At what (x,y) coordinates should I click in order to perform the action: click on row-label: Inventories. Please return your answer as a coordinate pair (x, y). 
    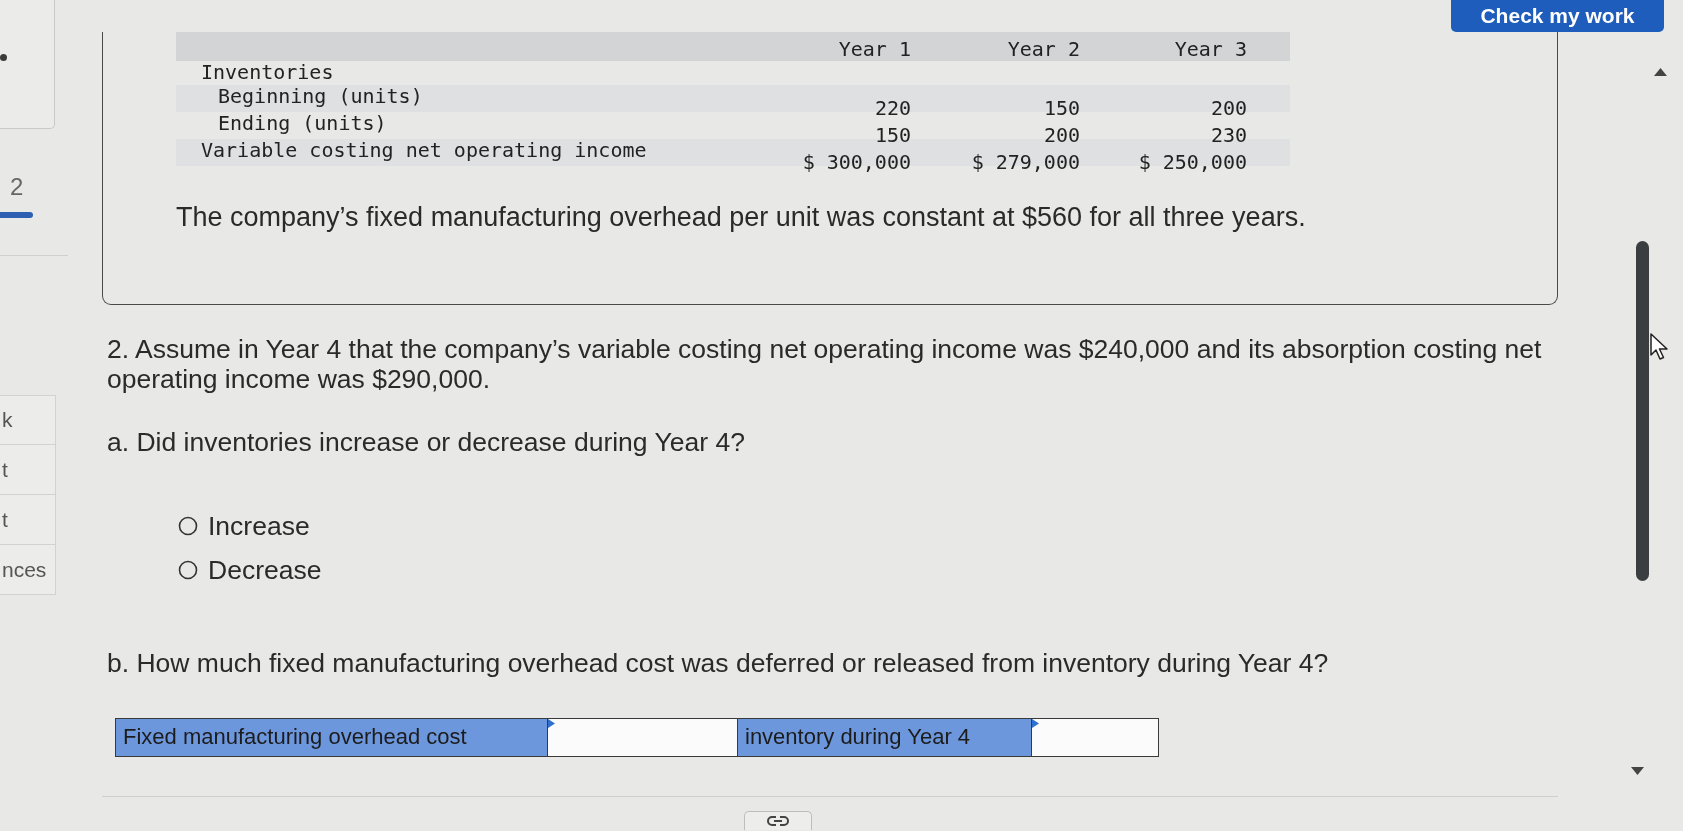
    Looking at the image, I should click on (267, 72).